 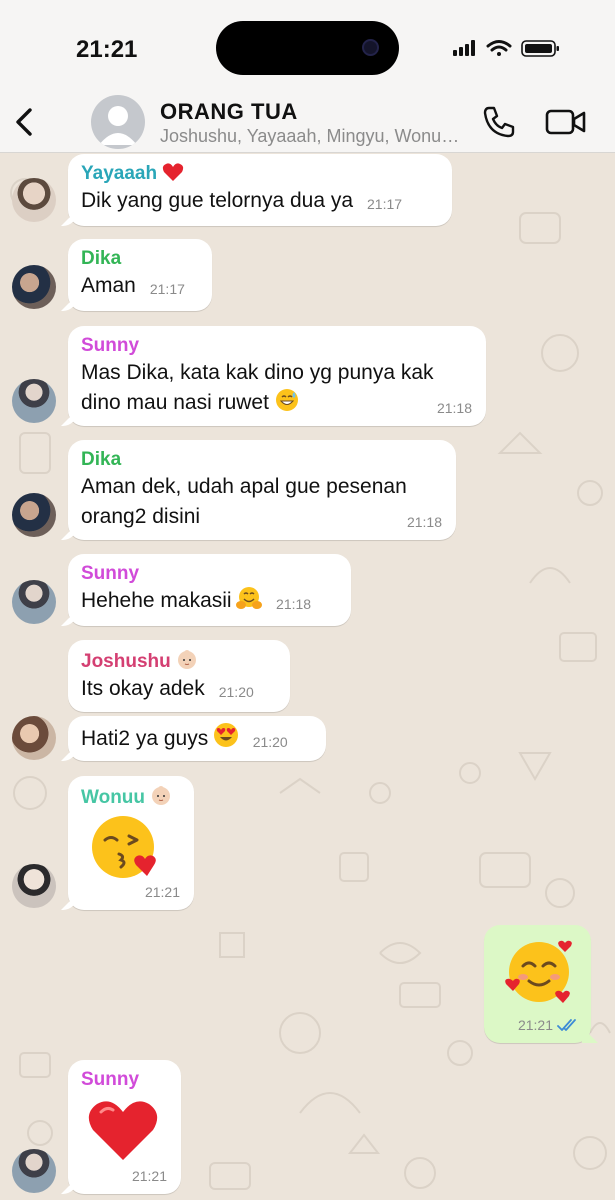 What do you see at coordinates (286, 400) in the screenshot?
I see `grinning-sweat-emoji` at bounding box center [286, 400].